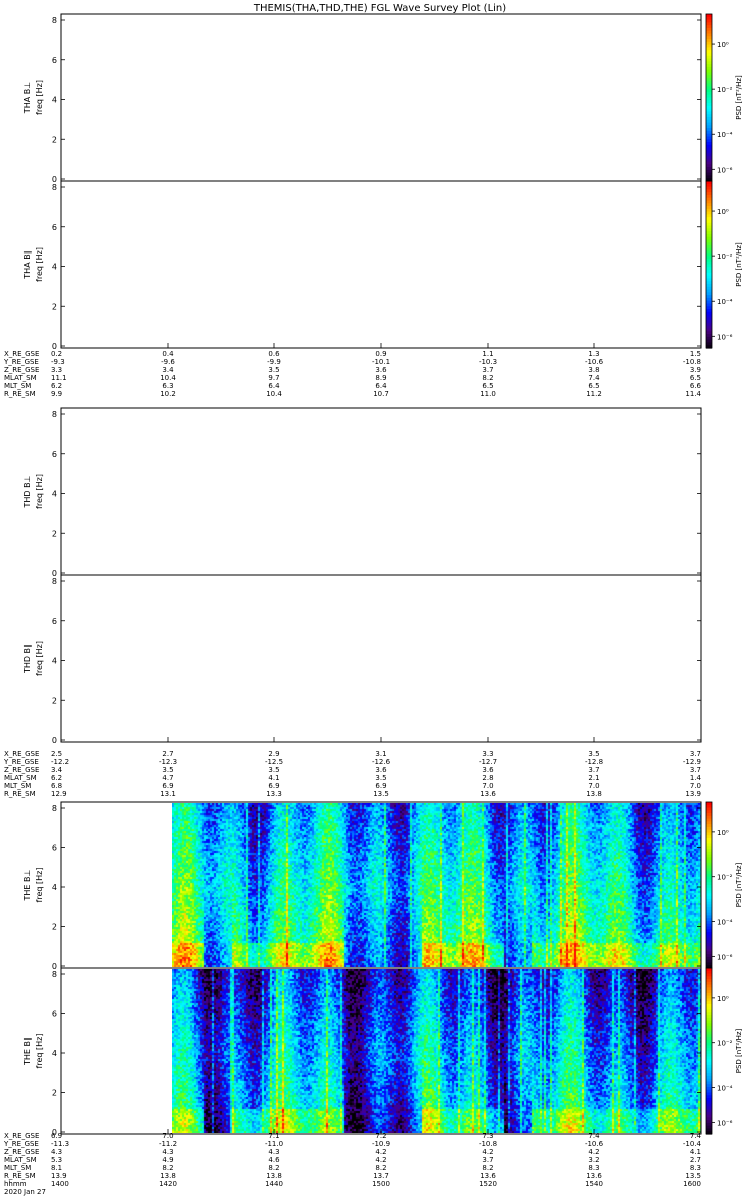 The width and height of the screenshot is (750, 1200). What do you see at coordinates (593, 1160) in the screenshot?
I see `ephemeris-value: 3.2` at bounding box center [593, 1160].